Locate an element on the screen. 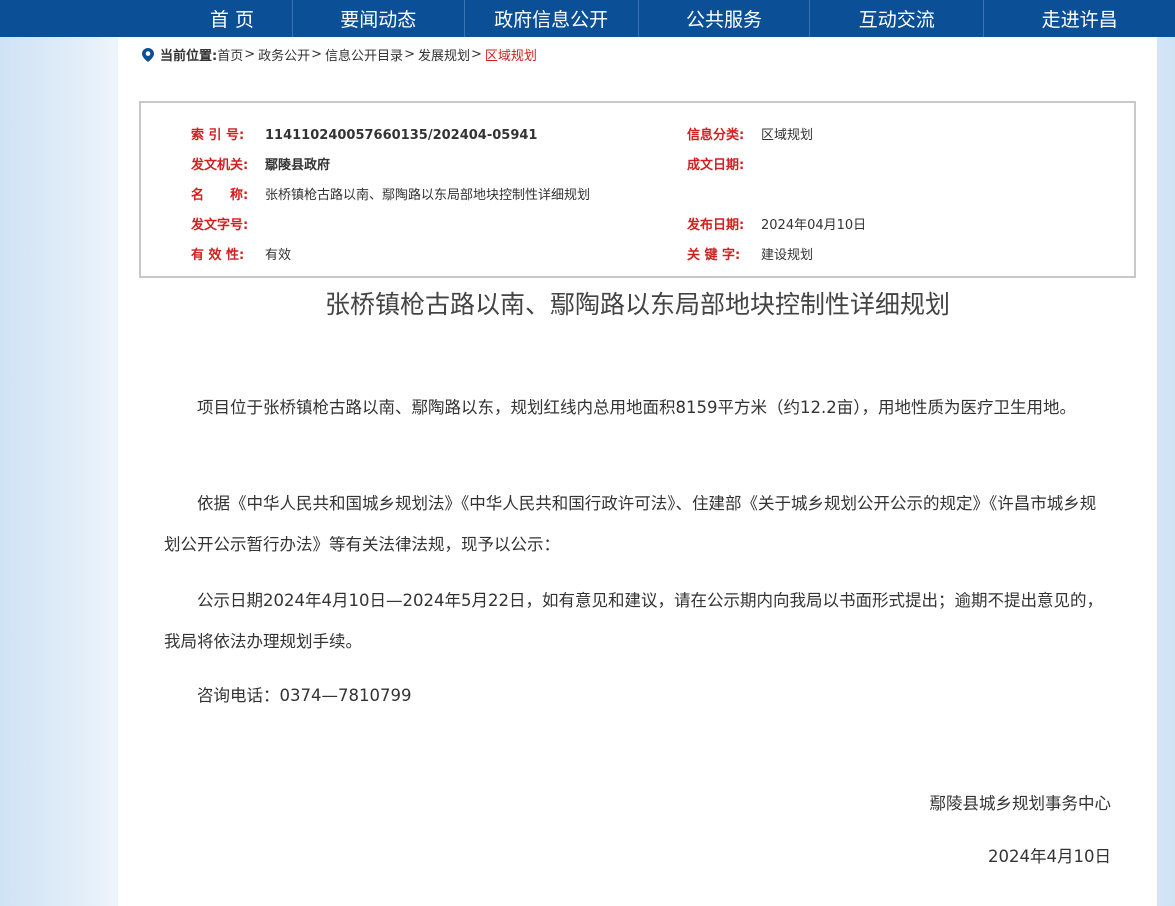 This screenshot has width=1175, height=906. validity-value: 有效 is located at coordinates (278, 255).